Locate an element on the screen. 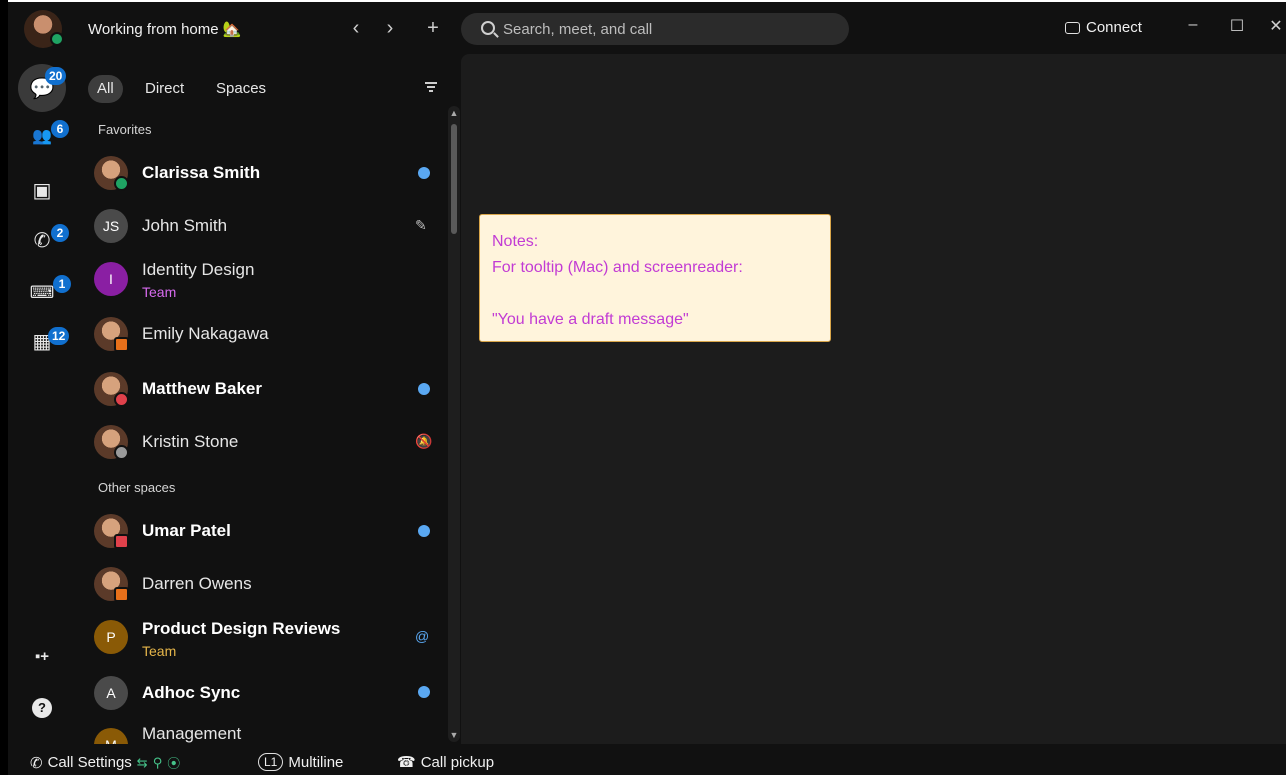 This screenshot has width=1286, height=775. search-bar is located at coordinates (655, 29).